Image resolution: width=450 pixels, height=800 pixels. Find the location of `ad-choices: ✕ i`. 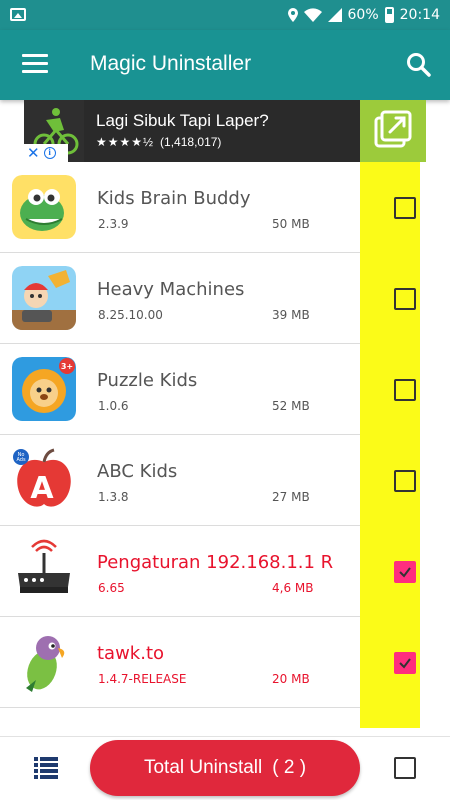

ad-choices: ✕ i is located at coordinates (46, 153).